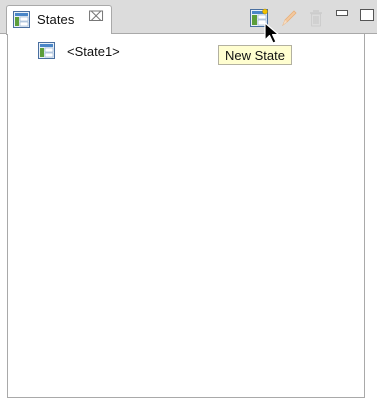  Describe the element at coordinates (367, 15) in the screenshot. I see `maximize-icon` at that location.